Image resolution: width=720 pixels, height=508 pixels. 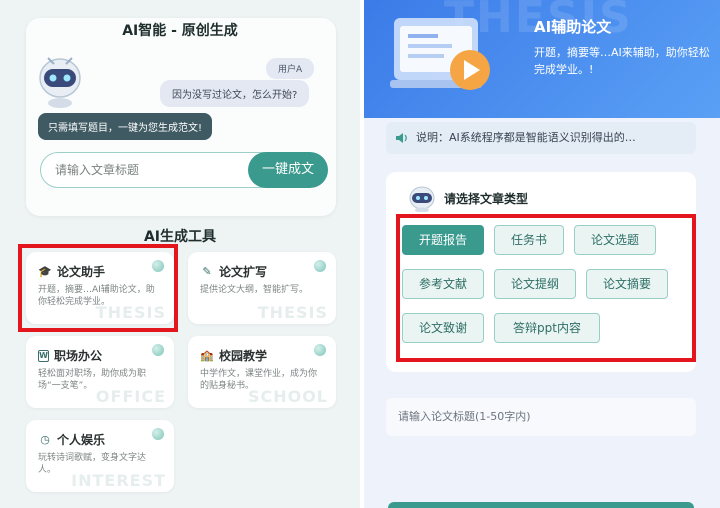 What do you see at coordinates (180, 237) in the screenshot?
I see `tools-section-title: AI生成工具` at bounding box center [180, 237].